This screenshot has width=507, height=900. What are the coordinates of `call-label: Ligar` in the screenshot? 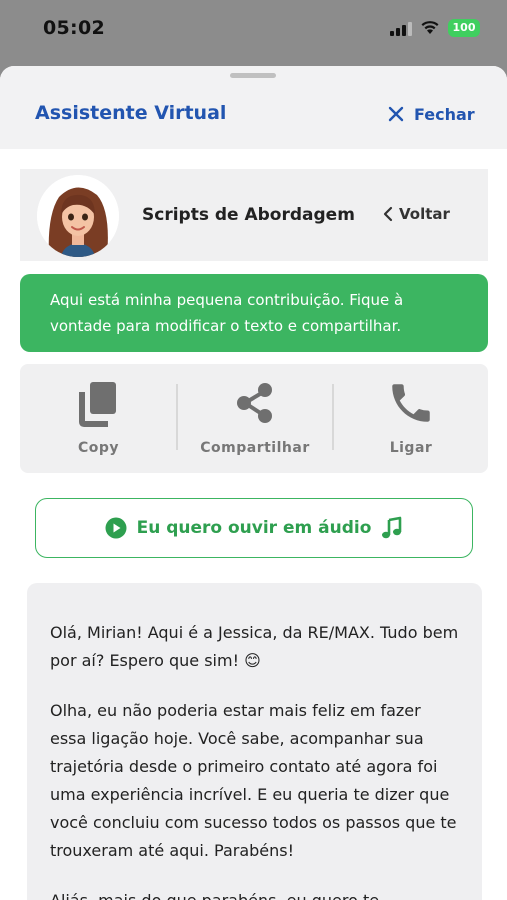 It's located at (411, 448).